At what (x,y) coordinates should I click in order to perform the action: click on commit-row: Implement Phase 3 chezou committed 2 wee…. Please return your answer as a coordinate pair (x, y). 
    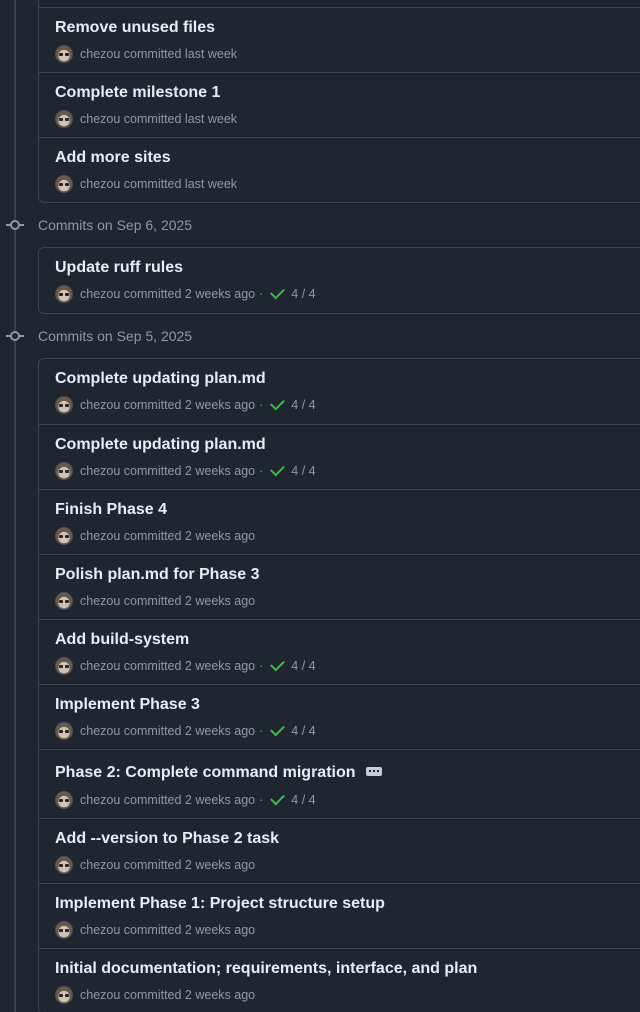
    Looking at the image, I should click on (339, 716).